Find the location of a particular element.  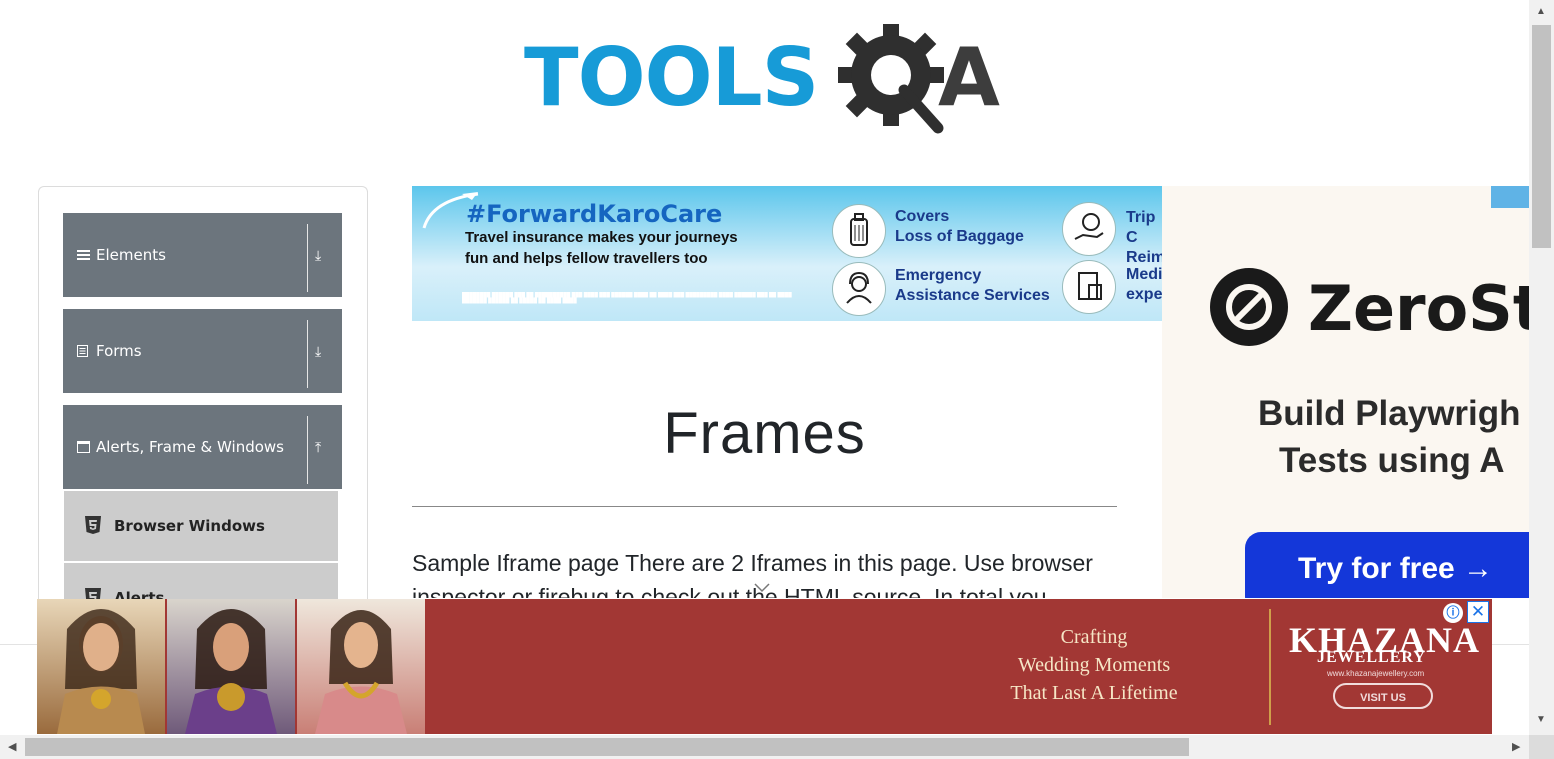

medical-bill-icon is located at coordinates (1089, 287).